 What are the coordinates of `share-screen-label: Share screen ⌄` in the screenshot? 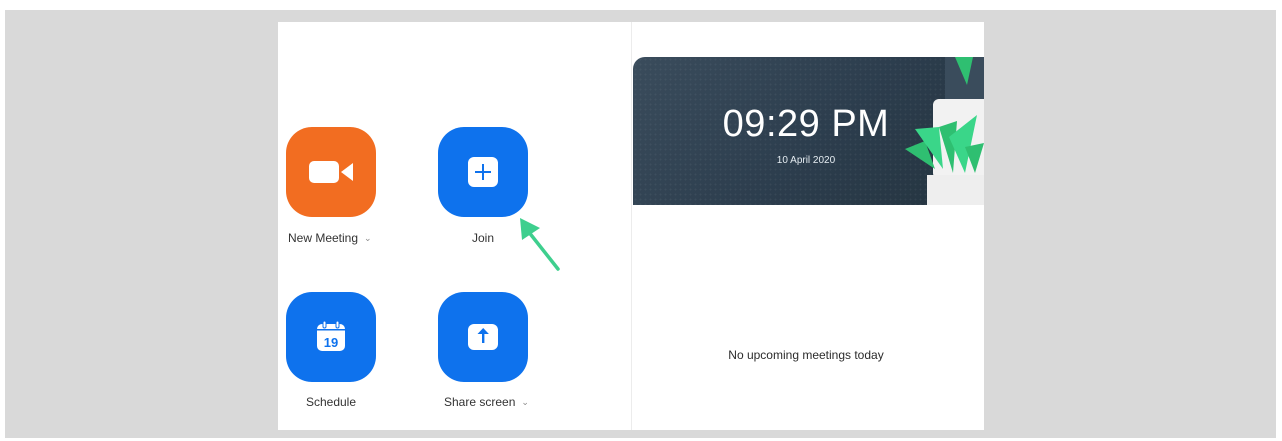 It's located at (486, 402).